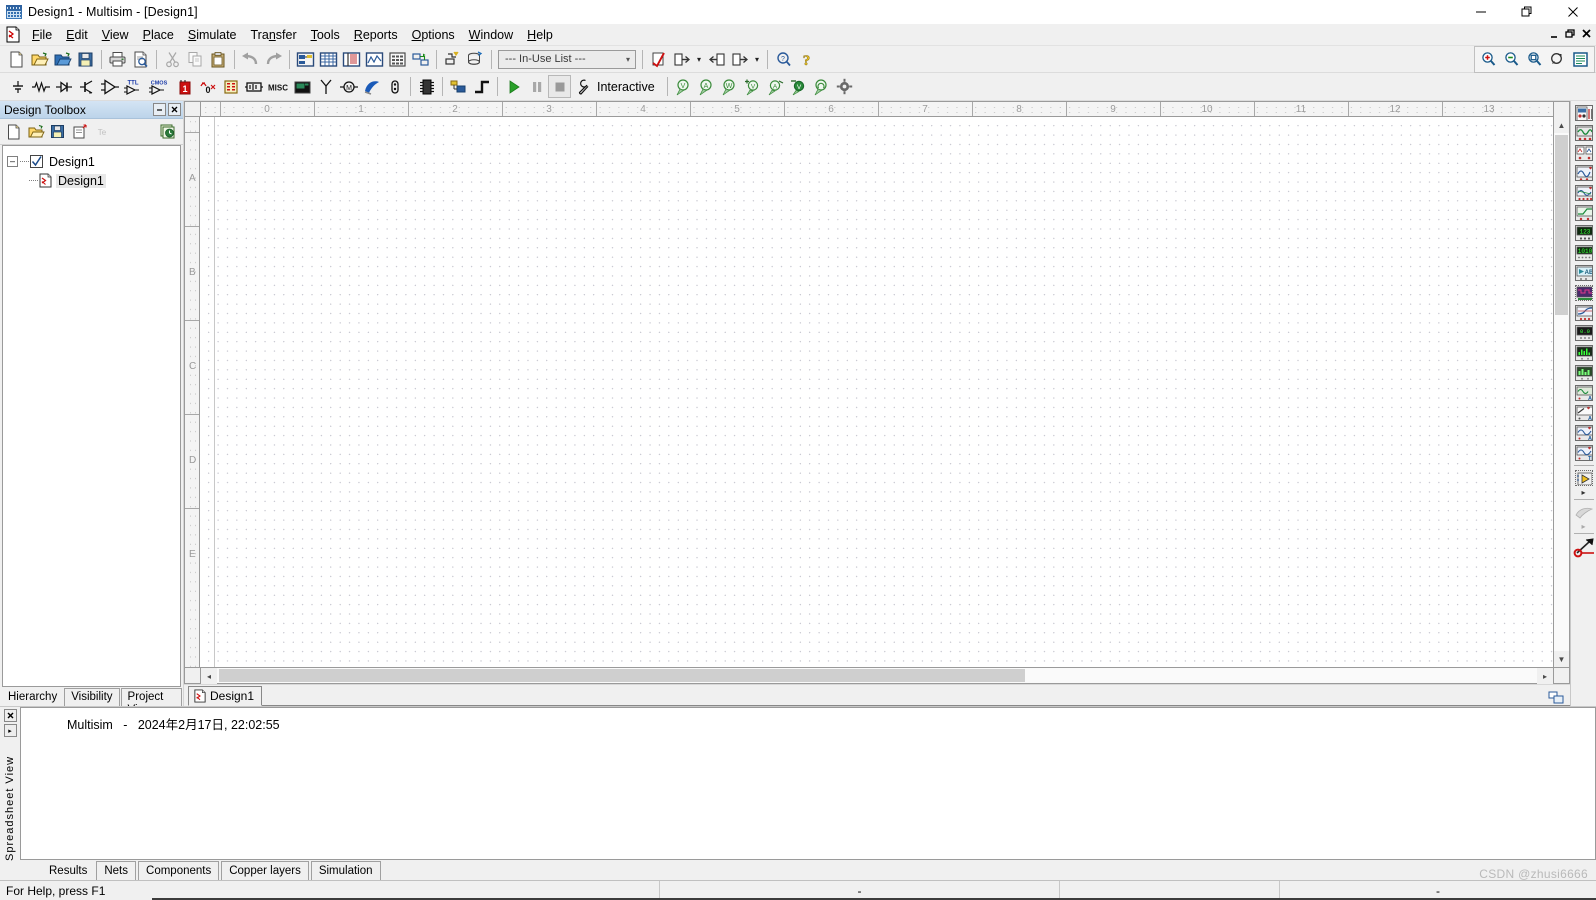 The width and height of the screenshot is (1596, 900). Describe the element at coordinates (328, 59) in the screenshot. I see `spreadsheet-view-icon` at that location.